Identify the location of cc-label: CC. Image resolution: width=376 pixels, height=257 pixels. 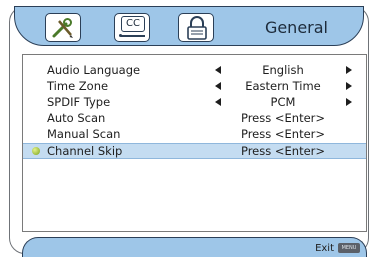
(133, 24).